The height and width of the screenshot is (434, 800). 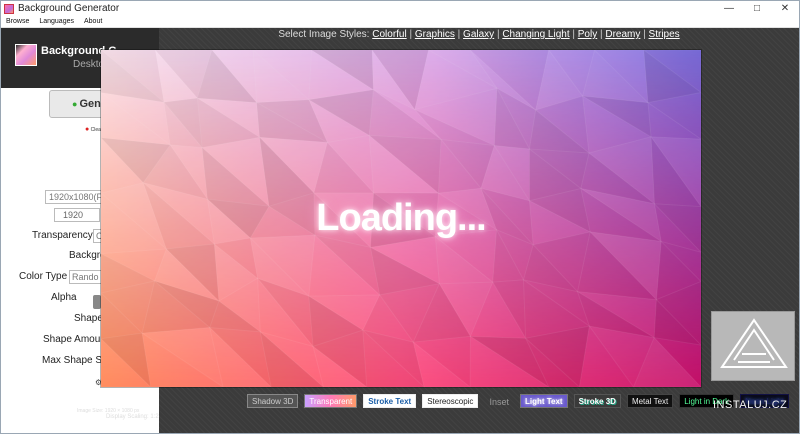 I want to click on effect-stereoscopic-button: Stereoscopic, so click(x=450, y=401).